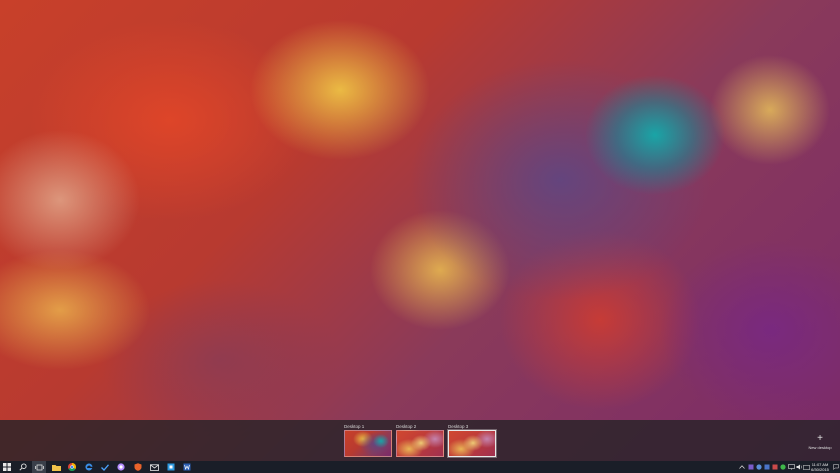  Describe the element at coordinates (354, 426) in the screenshot. I see `desktop-1-label: Desktop 1` at that location.